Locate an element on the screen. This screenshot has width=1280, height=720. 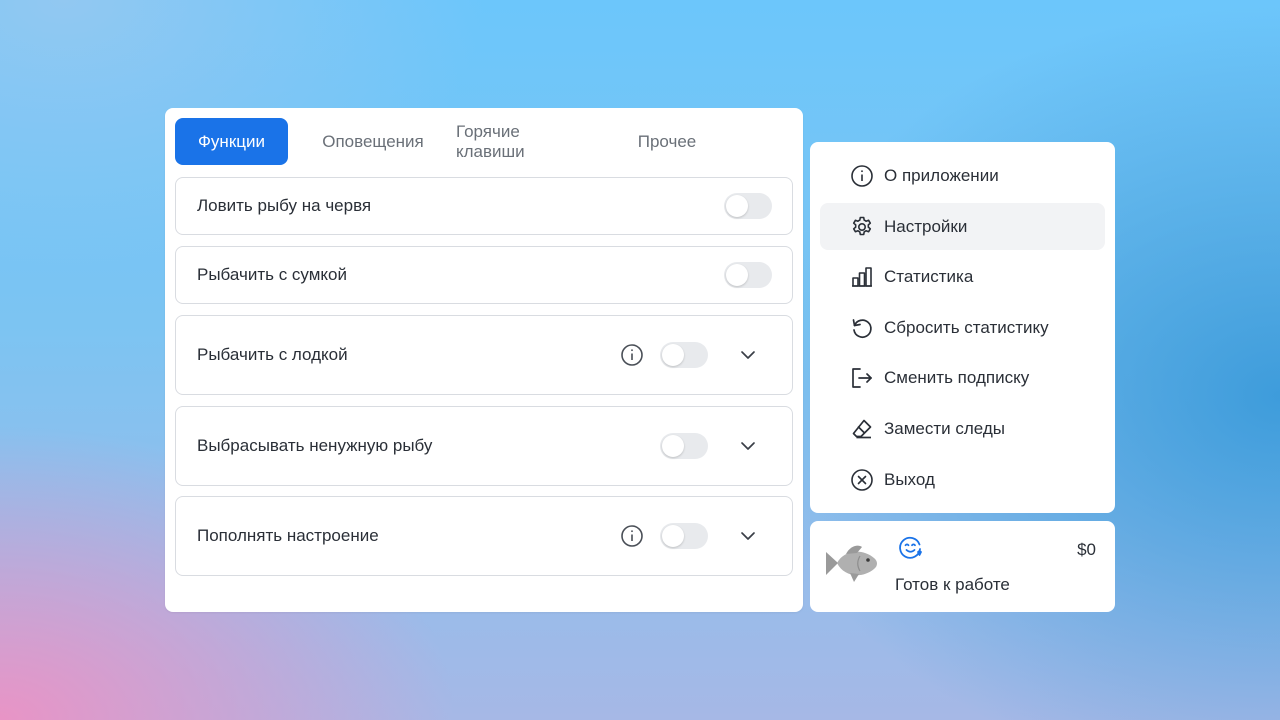
menu-item-cover-tracks: Замести следы is located at coordinates (962, 428).